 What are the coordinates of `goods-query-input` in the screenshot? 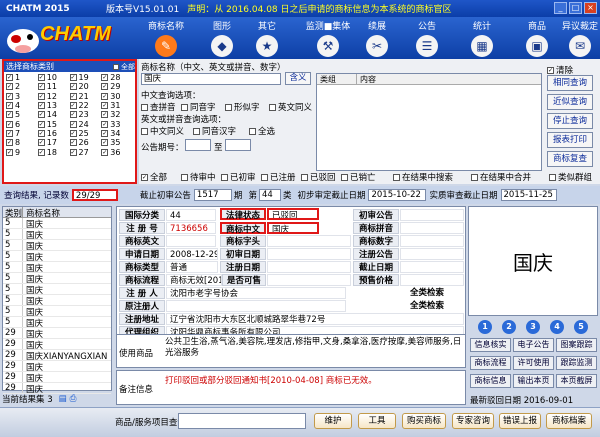 It's located at (242, 421).